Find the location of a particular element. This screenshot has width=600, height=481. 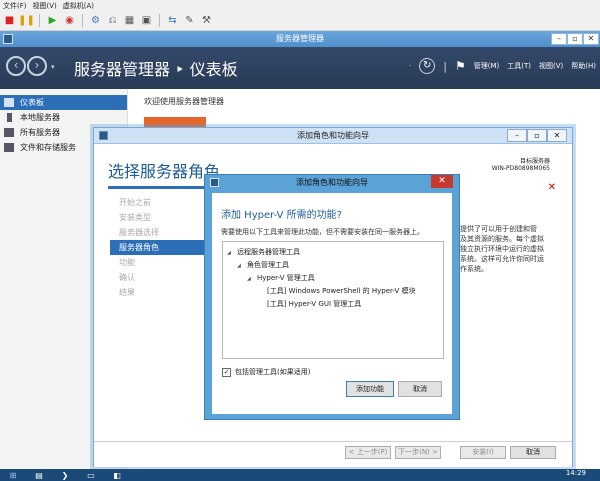

wizard-close-button: ✕ is located at coordinates (557, 135).